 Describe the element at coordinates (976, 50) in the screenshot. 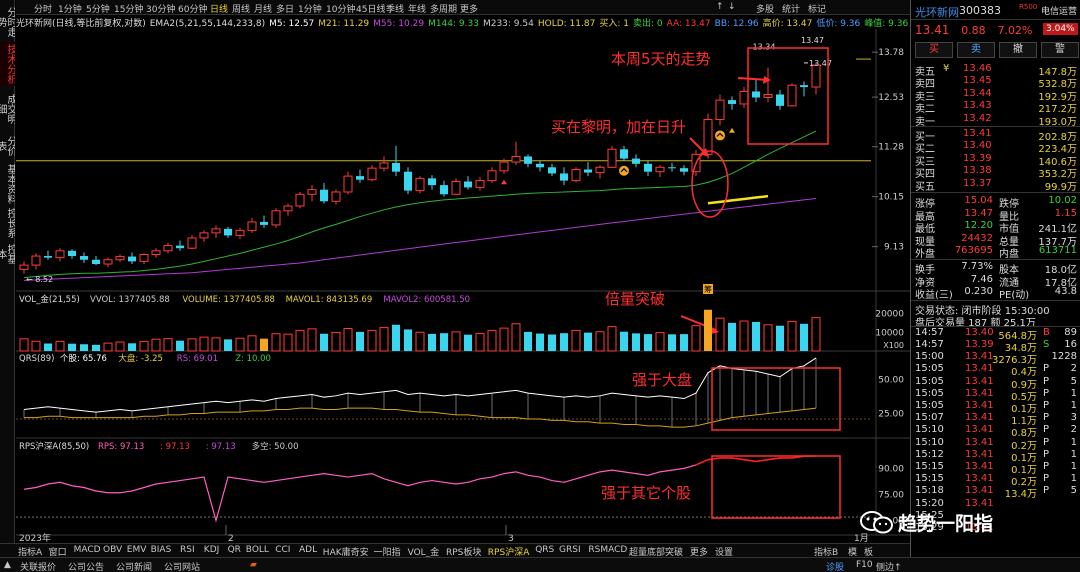

I see `trade-button-1: 卖` at that location.